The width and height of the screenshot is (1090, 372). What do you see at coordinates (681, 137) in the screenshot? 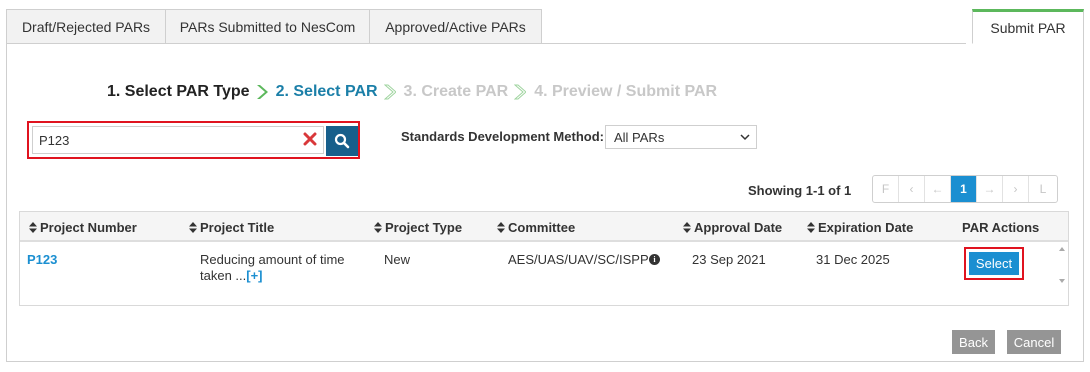
I see `sdm-select: All PARs` at bounding box center [681, 137].